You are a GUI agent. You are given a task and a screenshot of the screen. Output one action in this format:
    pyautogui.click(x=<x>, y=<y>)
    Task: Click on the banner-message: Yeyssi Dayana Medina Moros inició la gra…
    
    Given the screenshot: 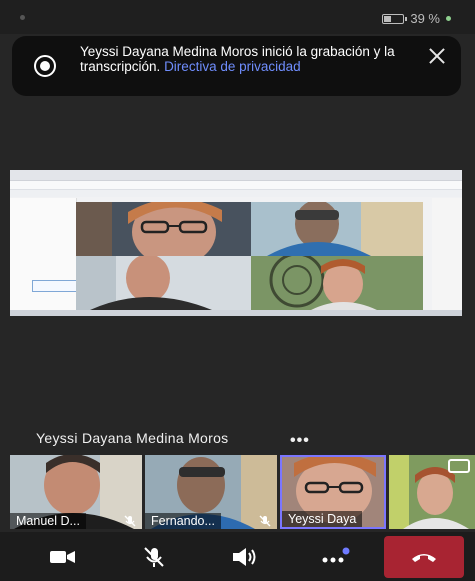 What is the action you would take?
    pyautogui.click(x=250, y=59)
    